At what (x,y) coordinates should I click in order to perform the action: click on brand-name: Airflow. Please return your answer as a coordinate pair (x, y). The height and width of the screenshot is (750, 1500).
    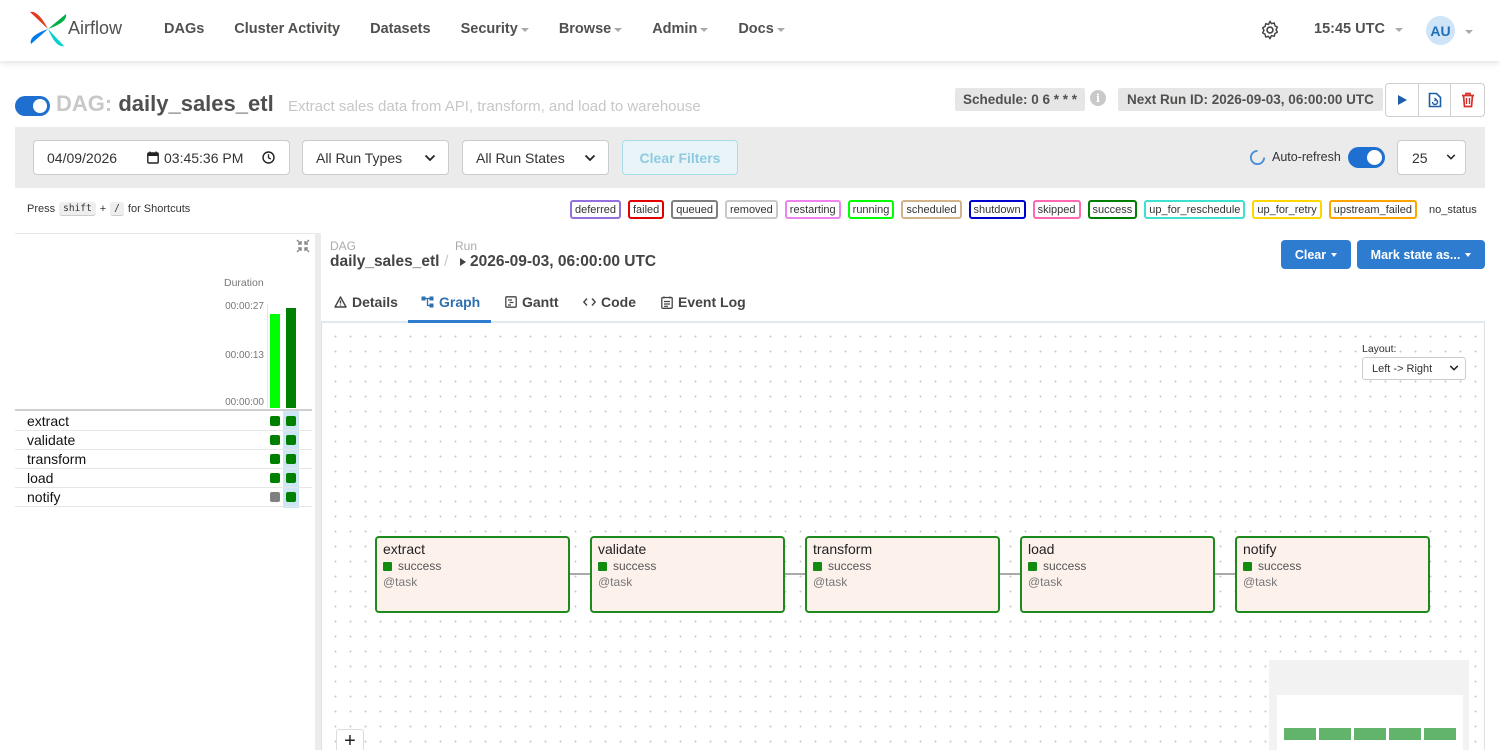
    Looking at the image, I should click on (95, 28).